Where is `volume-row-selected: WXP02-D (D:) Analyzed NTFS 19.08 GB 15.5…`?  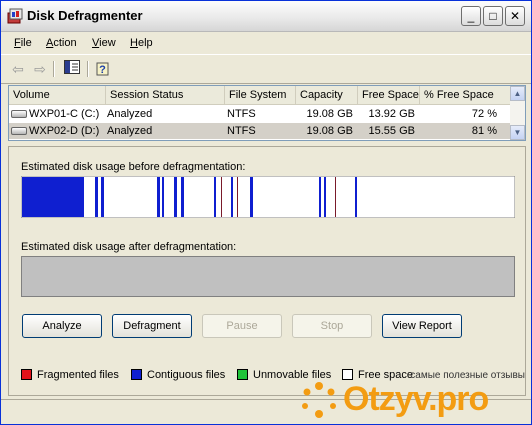 volume-row-selected: WXP02-D (D:) Analyzed NTFS 19.08 GB 15.5… is located at coordinates (260, 131).